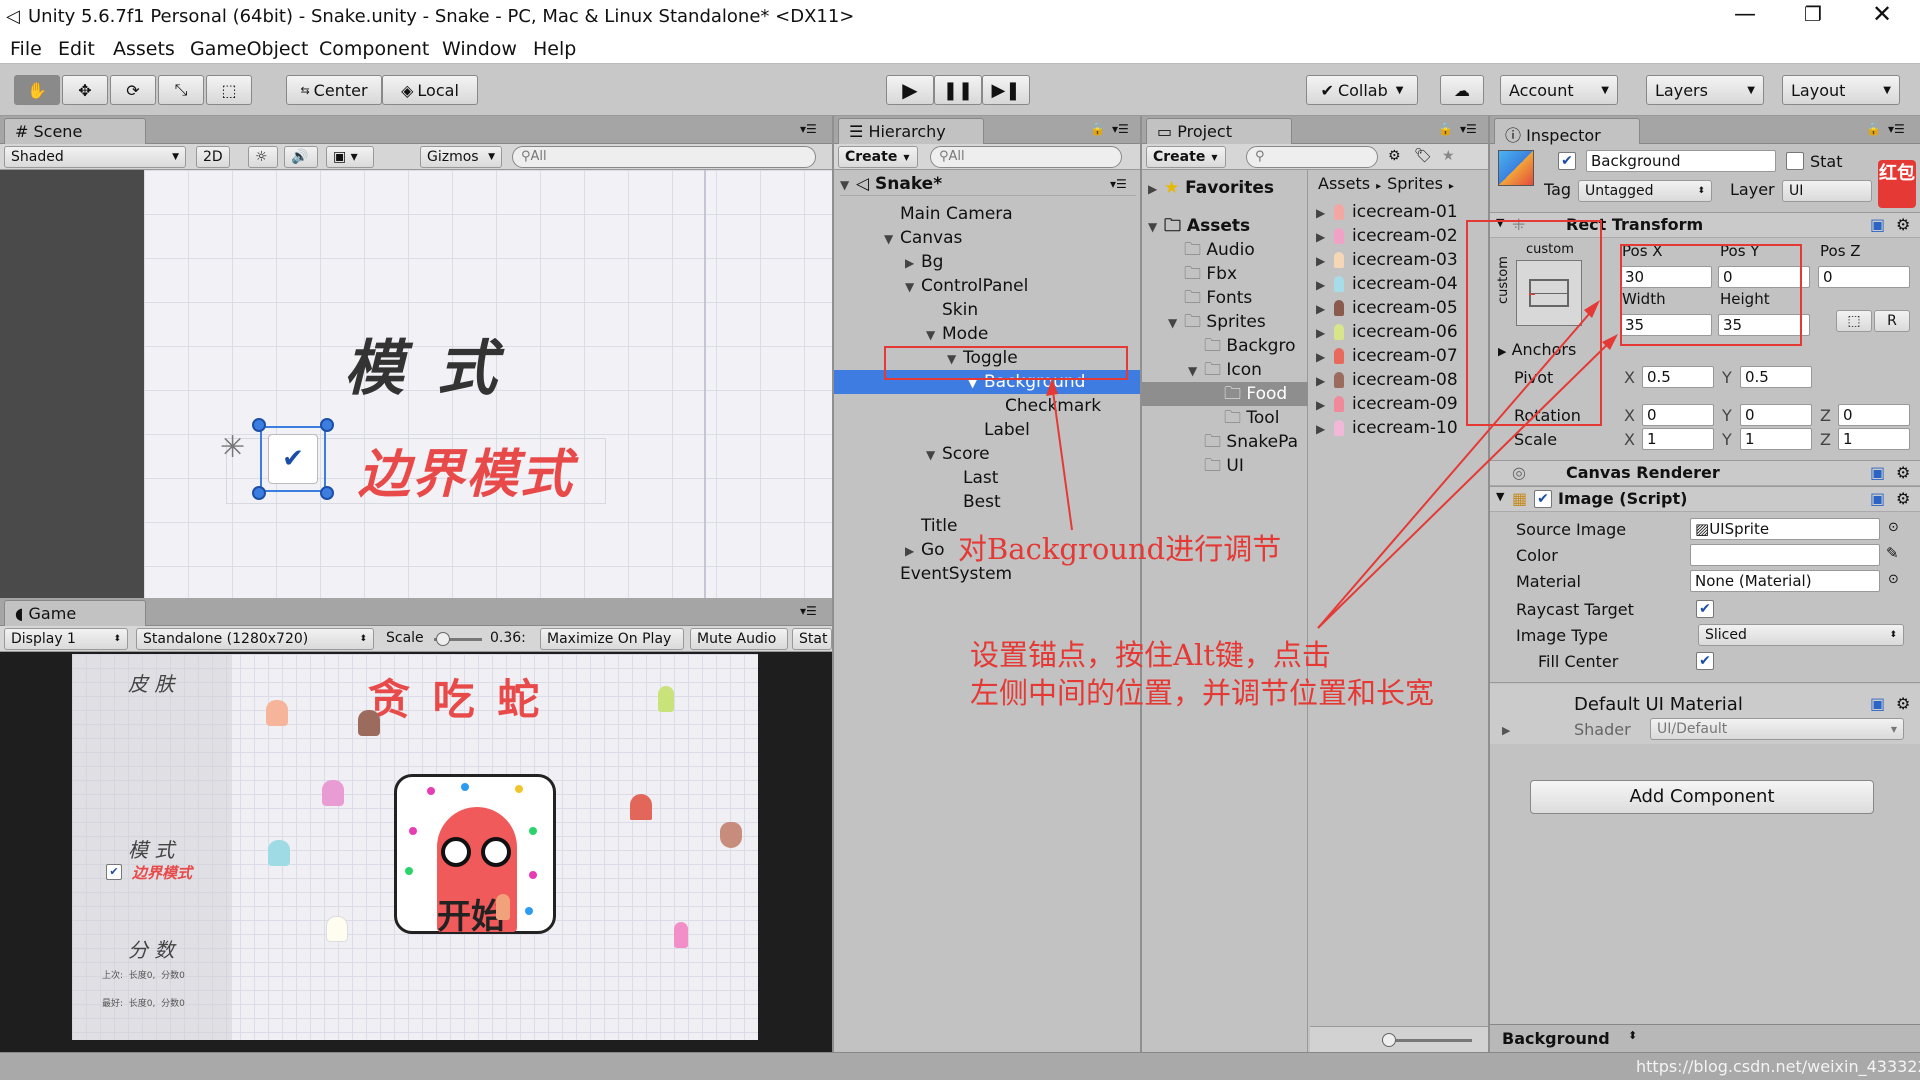 This screenshot has height=1080, width=1920. What do you see at coordinates (1202, 693) in the screenshot?
I see `annotation-note-2-line2: 左侧中间的位置，并调节位置和长宽` at bounding box center [1202, 693].